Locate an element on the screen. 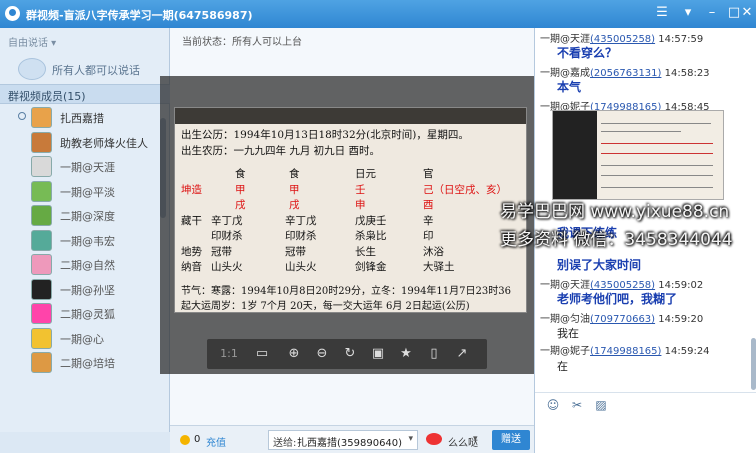  doc-line-solar: 出生公历：1994年10月13日18时32分(北京时间)，星期四。 is located at coordinates (325, 135).